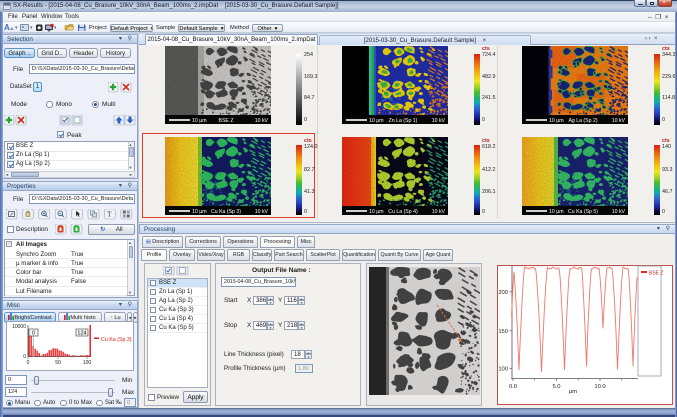  What do you see at coordinates (503, 332) in the screenshot?
I see `svg-text: 150` at bounding box center [503, 332].